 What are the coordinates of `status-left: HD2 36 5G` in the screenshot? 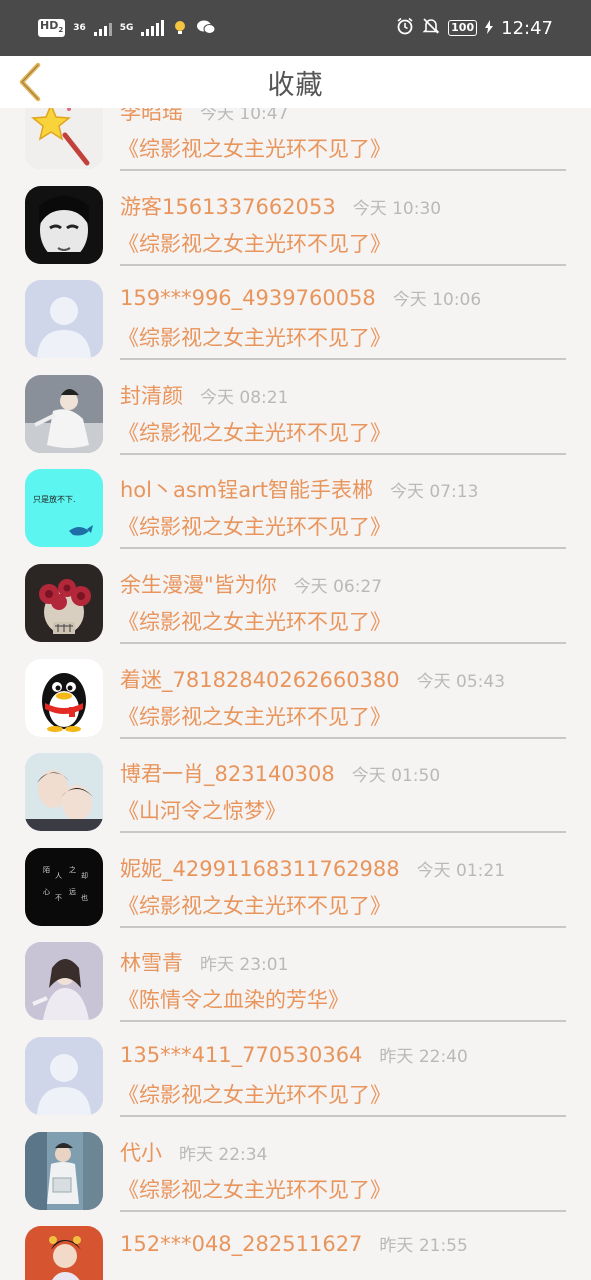 It's located at (127, 28).